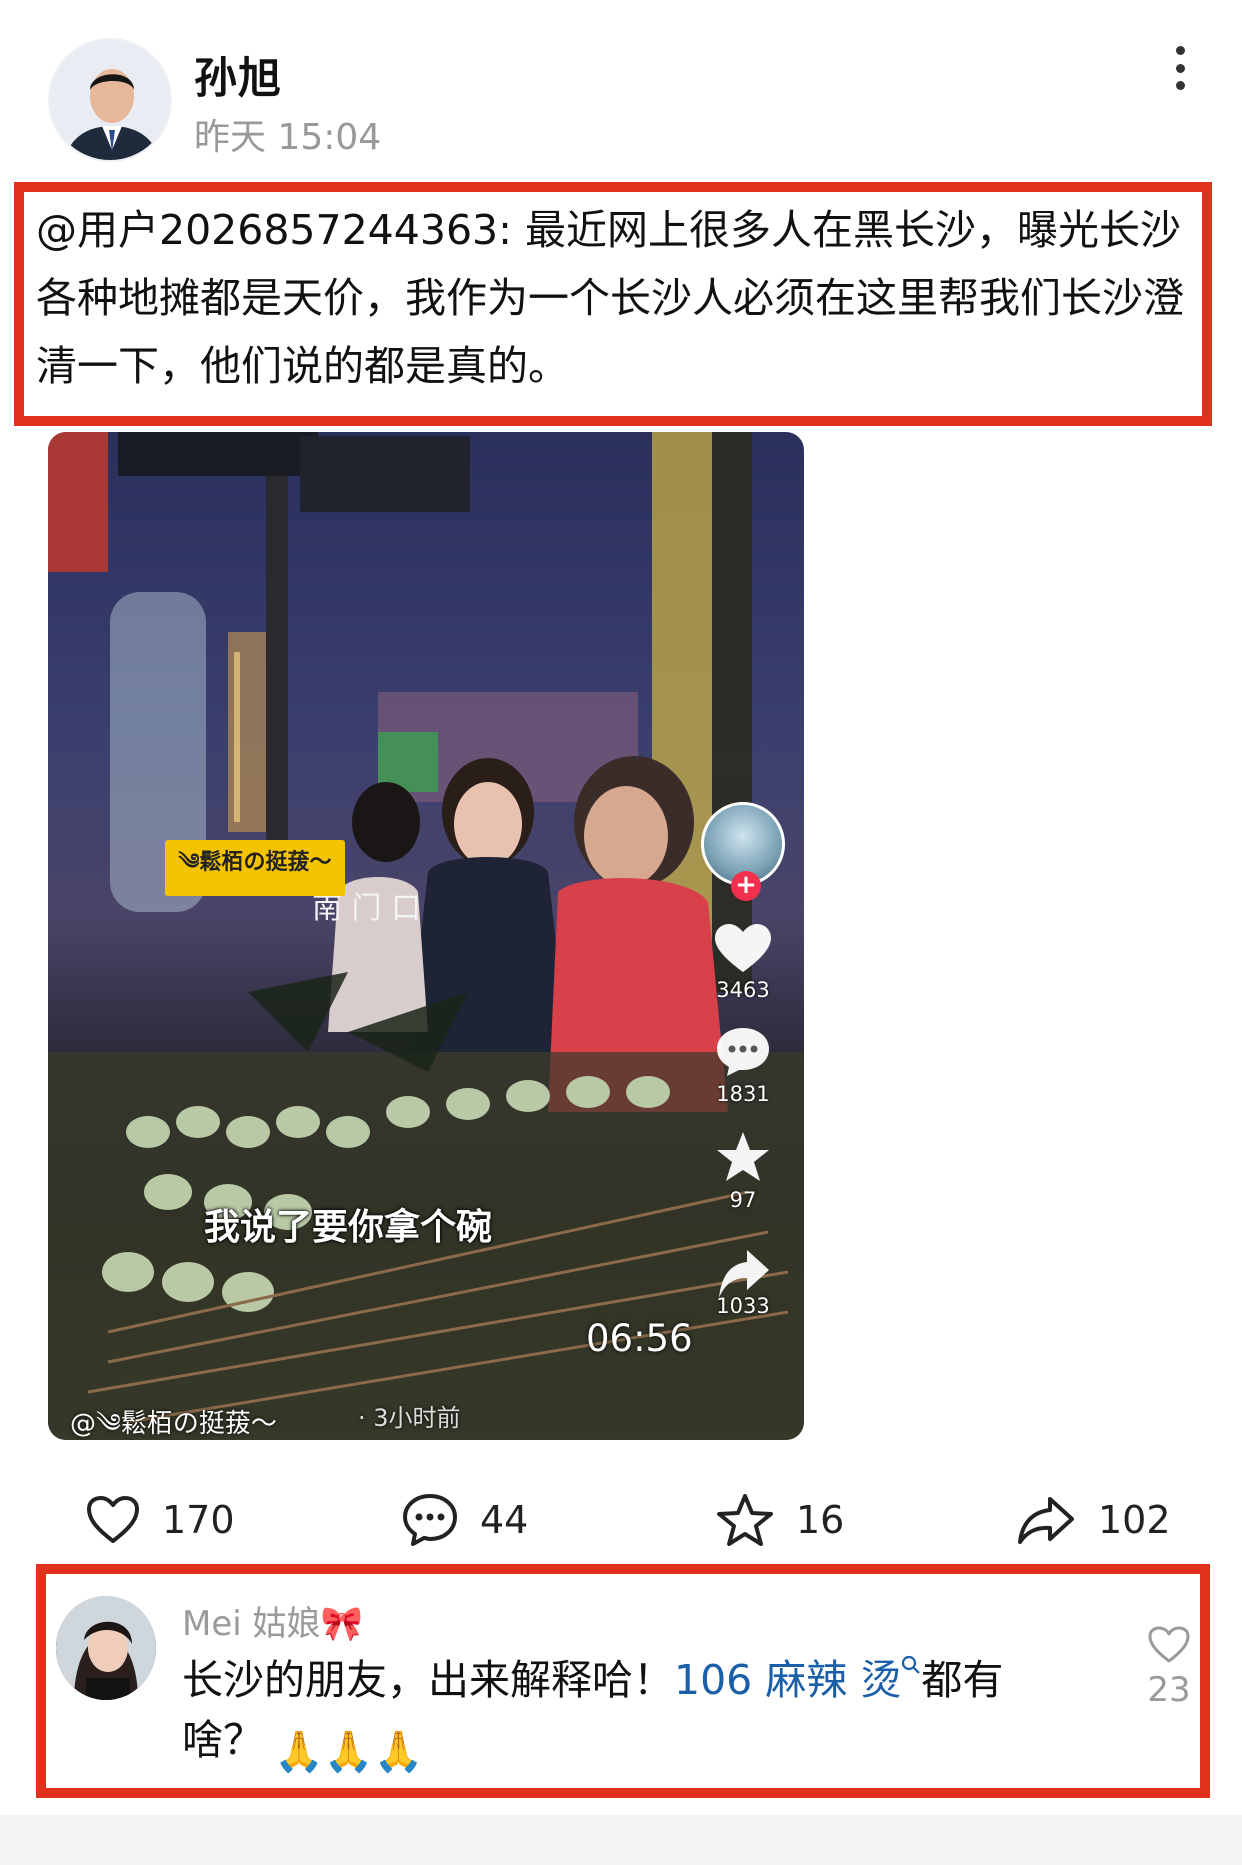 The width and height of the screenshot is (1242, 1865). What do you see at coordinates (820, 1520) in the screenshot?
I see `favorite-count: 16` at bounding box center [820, 1520].